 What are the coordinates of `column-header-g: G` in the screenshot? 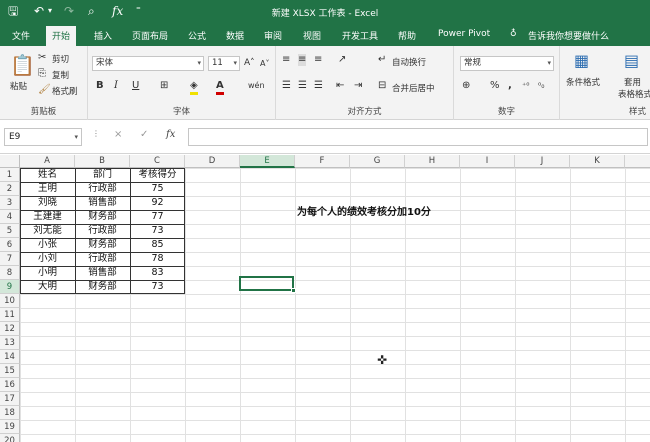 It's located at (377, 161).